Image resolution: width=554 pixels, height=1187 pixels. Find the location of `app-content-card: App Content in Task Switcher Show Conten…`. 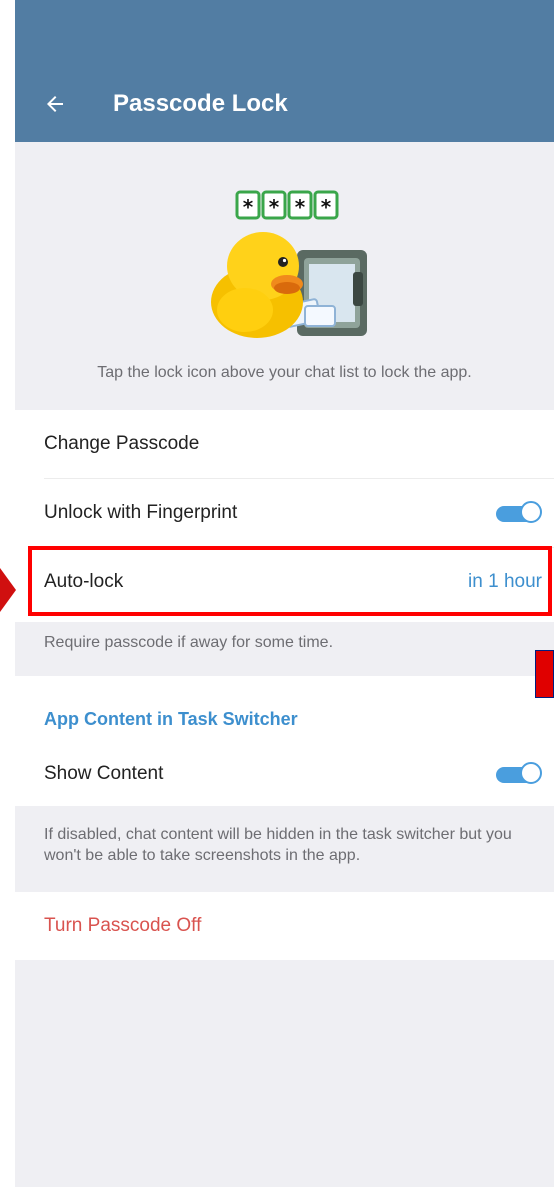

app-content-card: App Content in Task Switcher Show Conten… is located at coordinates (284, 741).